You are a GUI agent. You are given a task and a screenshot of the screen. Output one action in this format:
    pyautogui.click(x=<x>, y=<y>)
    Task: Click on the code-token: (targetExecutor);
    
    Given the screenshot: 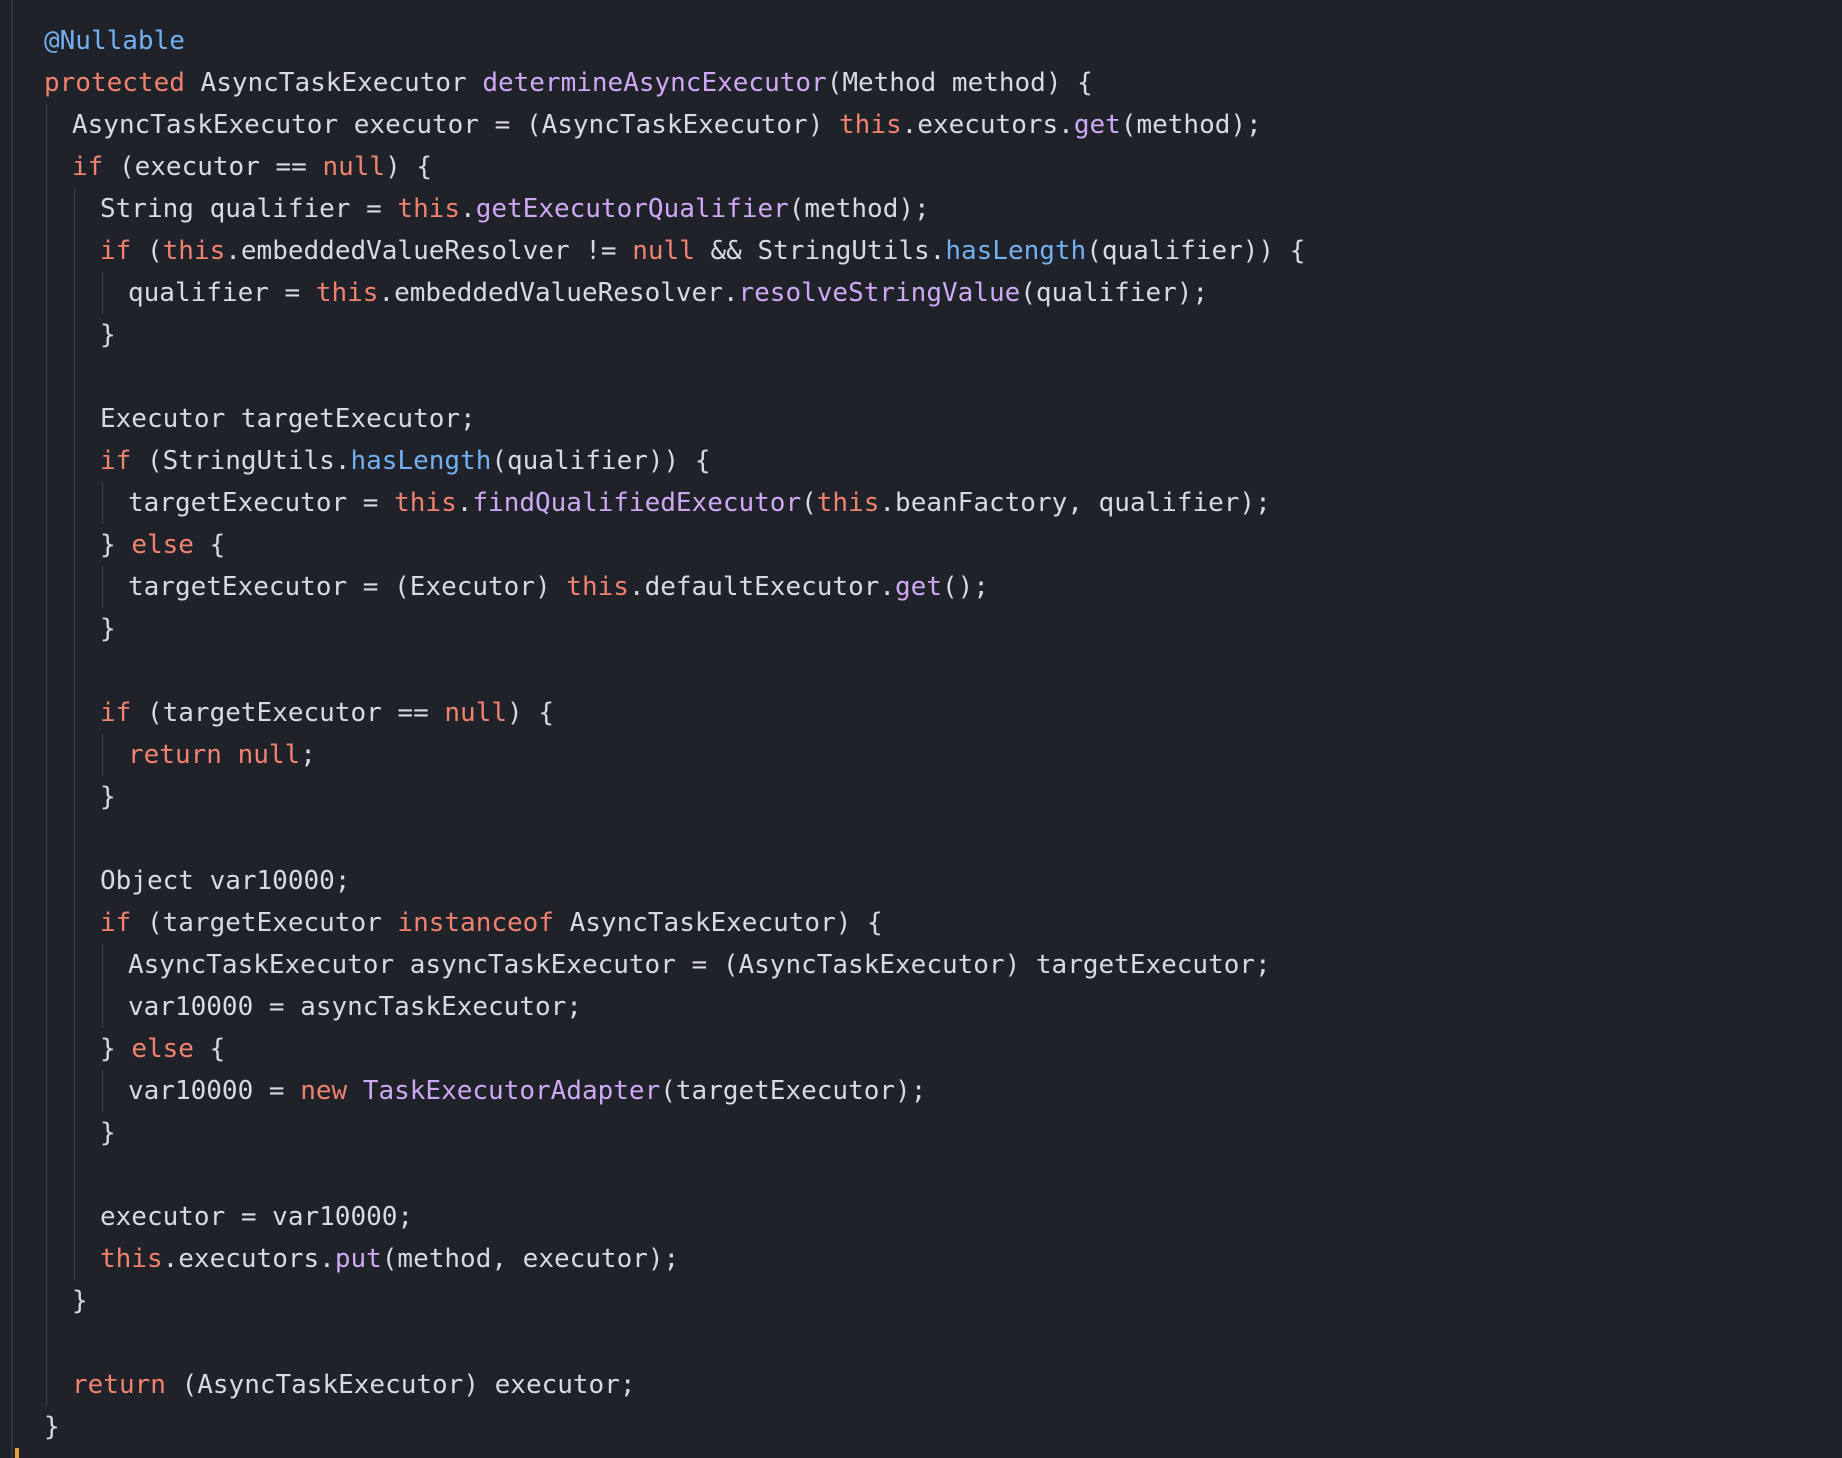 What is the action you would take?
    pyautogui.click(x=793, y=1091)
    